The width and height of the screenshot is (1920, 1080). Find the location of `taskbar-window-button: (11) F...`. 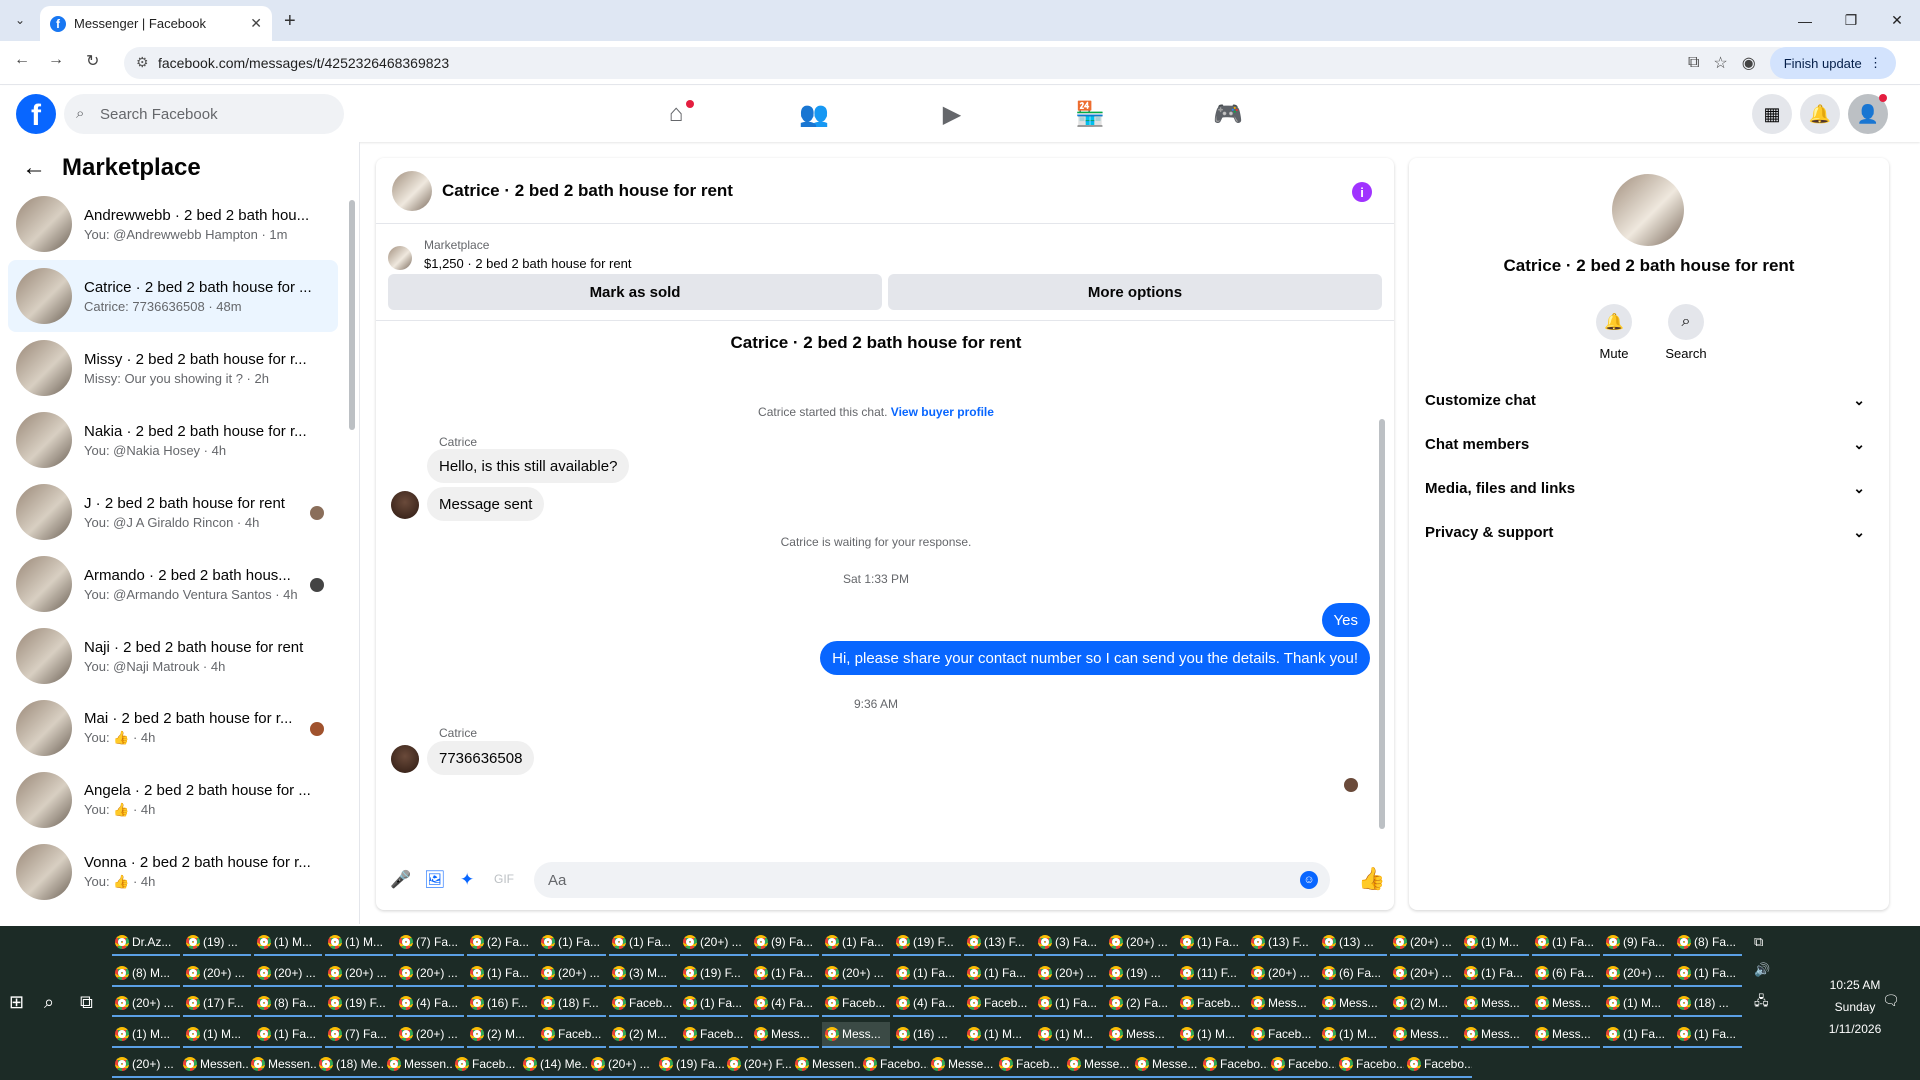

taskbar-window-button: (11) F... is located at coordinates (1211, 974).